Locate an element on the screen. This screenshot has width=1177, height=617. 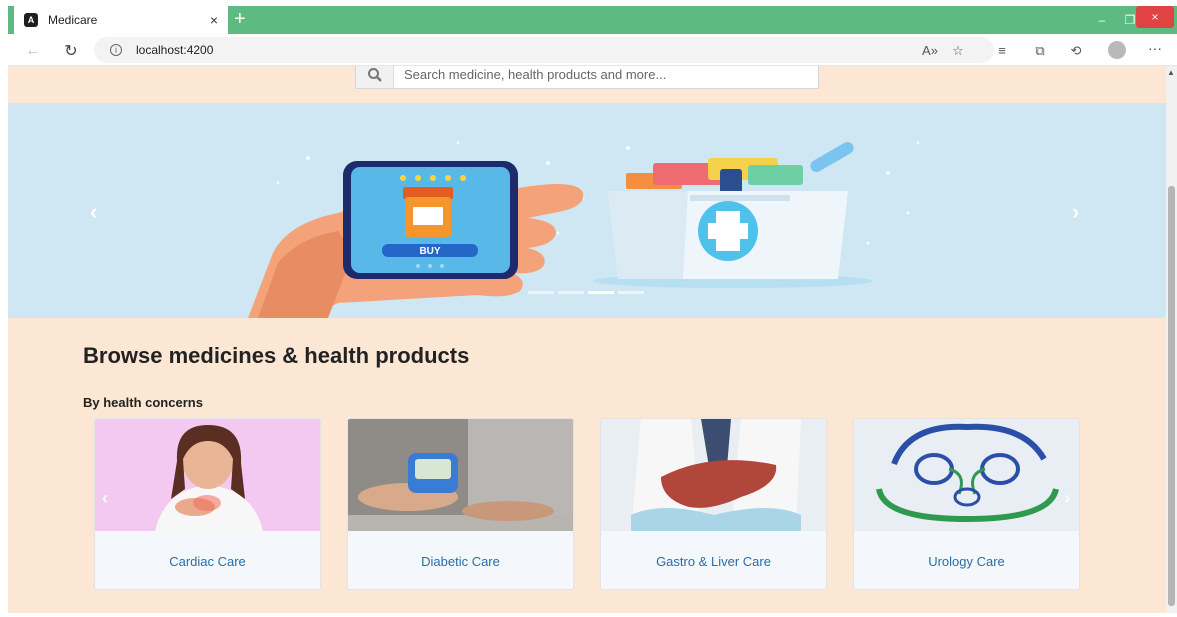
close-window-button: × is located at coordinates (1155, 17).